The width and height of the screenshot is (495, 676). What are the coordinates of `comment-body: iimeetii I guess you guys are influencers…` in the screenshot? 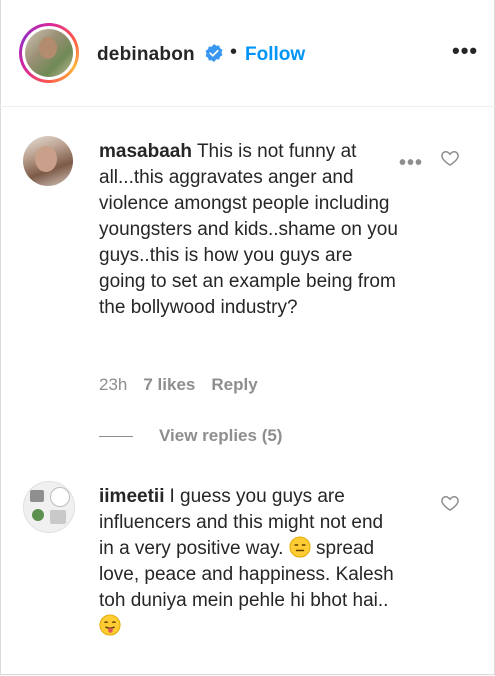 It's located at (249, 562).